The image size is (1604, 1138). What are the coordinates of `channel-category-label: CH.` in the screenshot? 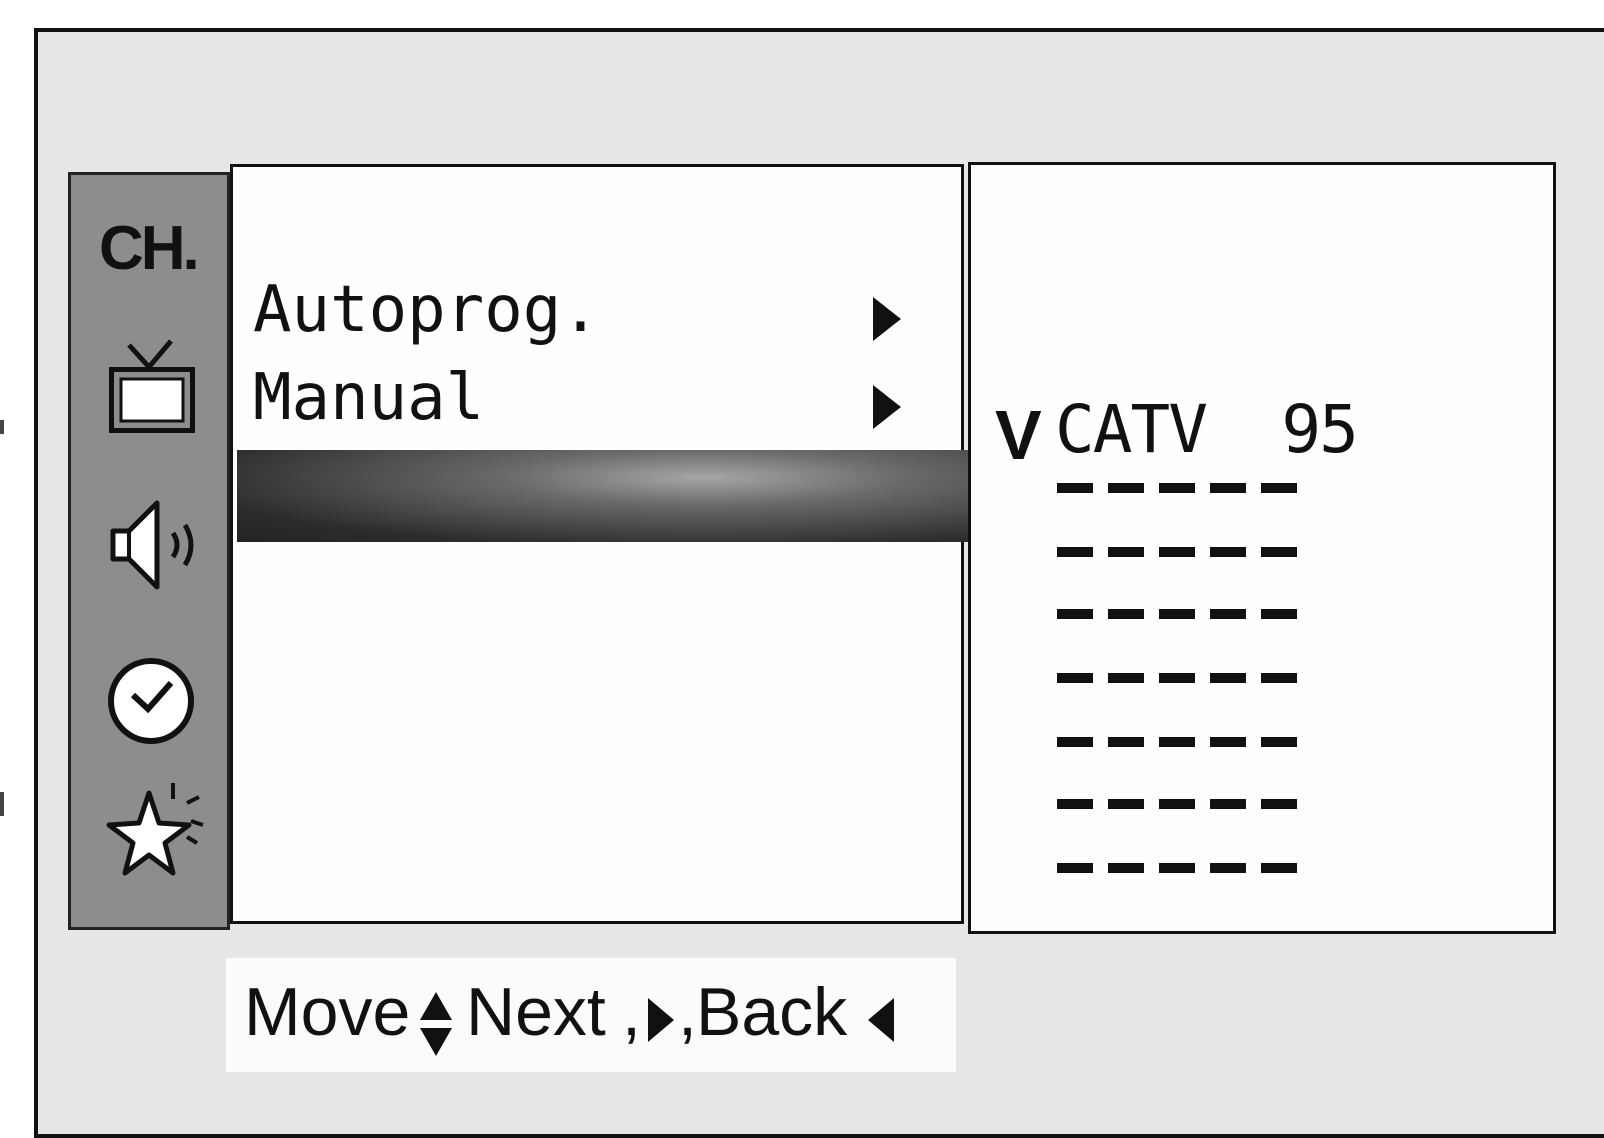 It's located at (149, 248).